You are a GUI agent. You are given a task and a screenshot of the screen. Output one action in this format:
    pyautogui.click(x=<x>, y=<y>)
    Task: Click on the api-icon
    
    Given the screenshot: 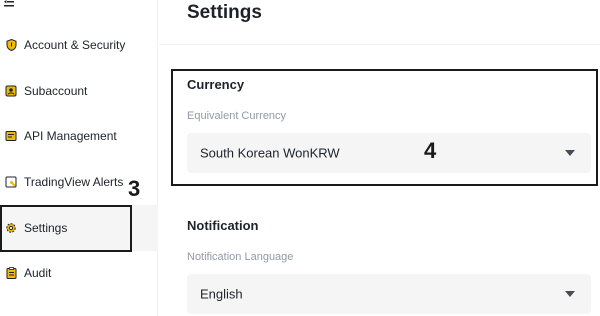 What is the action you would take?
    pyautogui.click(x=11, y=136)
    